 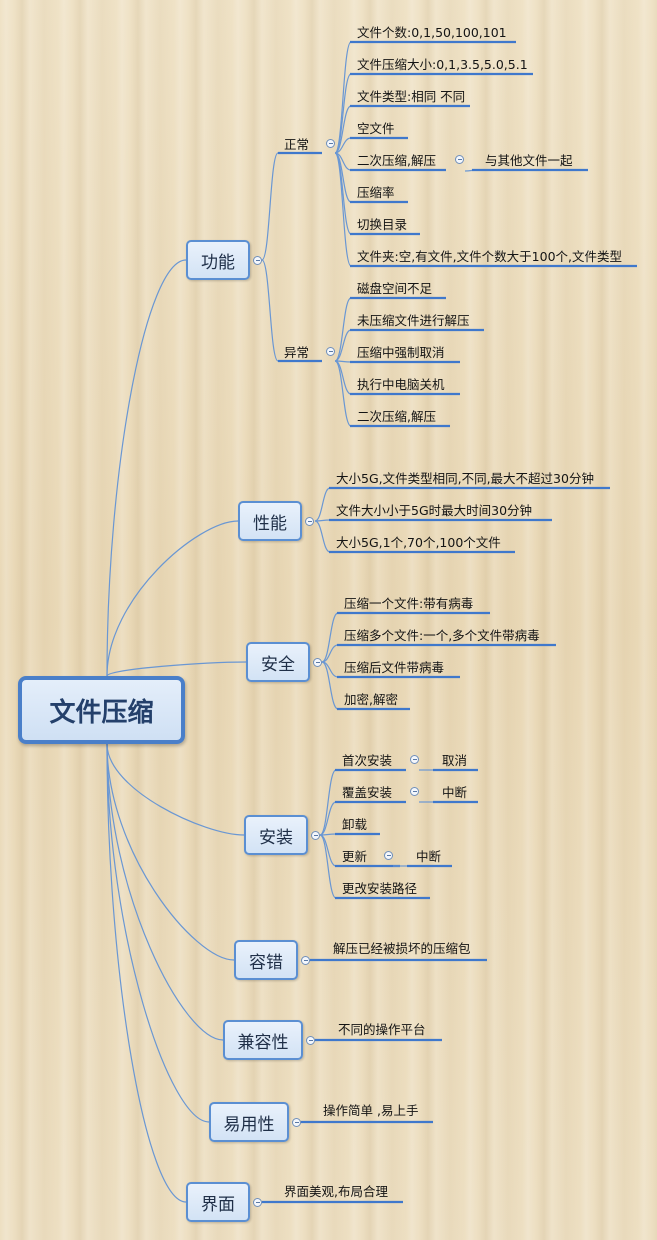 I want to click on anzhuang-item: 卸载, so click(x=354, y=823).